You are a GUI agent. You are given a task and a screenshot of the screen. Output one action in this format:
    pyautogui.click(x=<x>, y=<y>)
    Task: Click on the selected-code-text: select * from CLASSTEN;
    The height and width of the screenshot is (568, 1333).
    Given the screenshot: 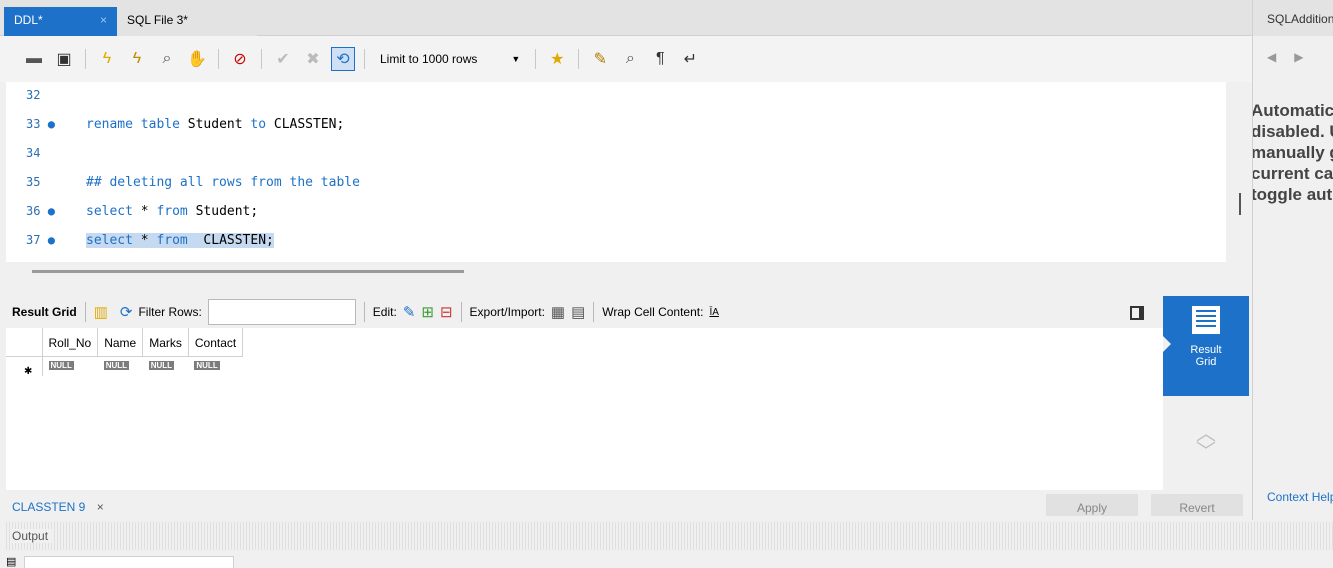 What is the action you would take?
    pyautogui.click(x=180, y=240)
    